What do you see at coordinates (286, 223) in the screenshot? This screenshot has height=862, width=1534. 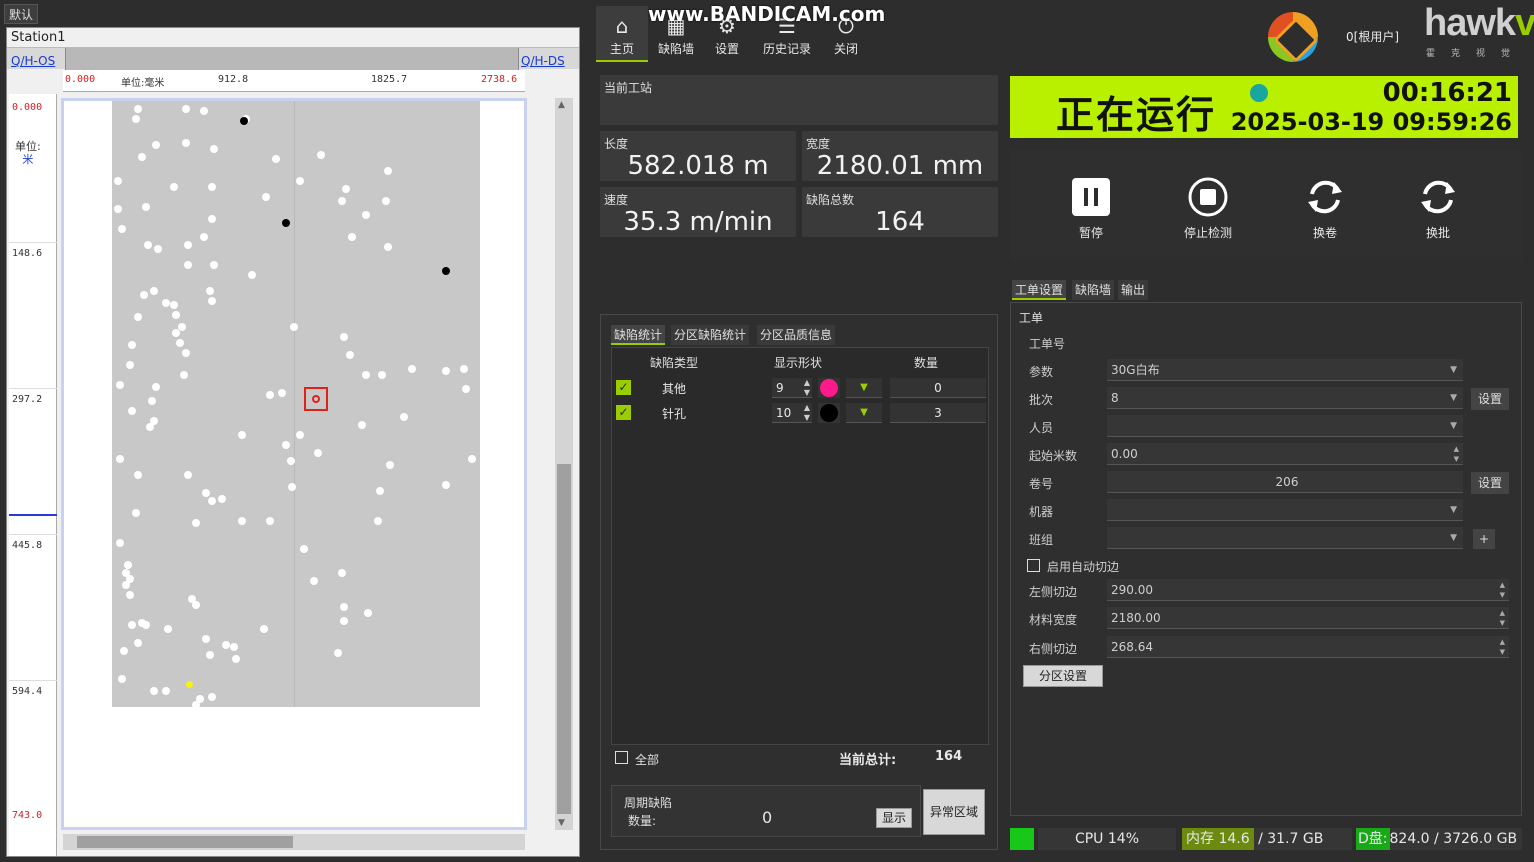 I see `pinhole-defect-dot` at bounding box center [286, 223].